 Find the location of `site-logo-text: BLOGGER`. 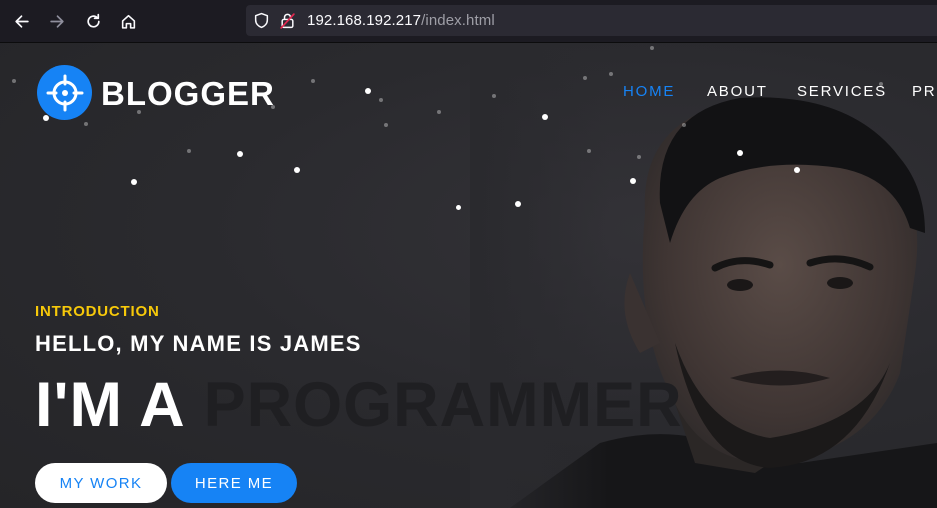

site-logo-text: BLOGGER is located at coordinates (188, 94).